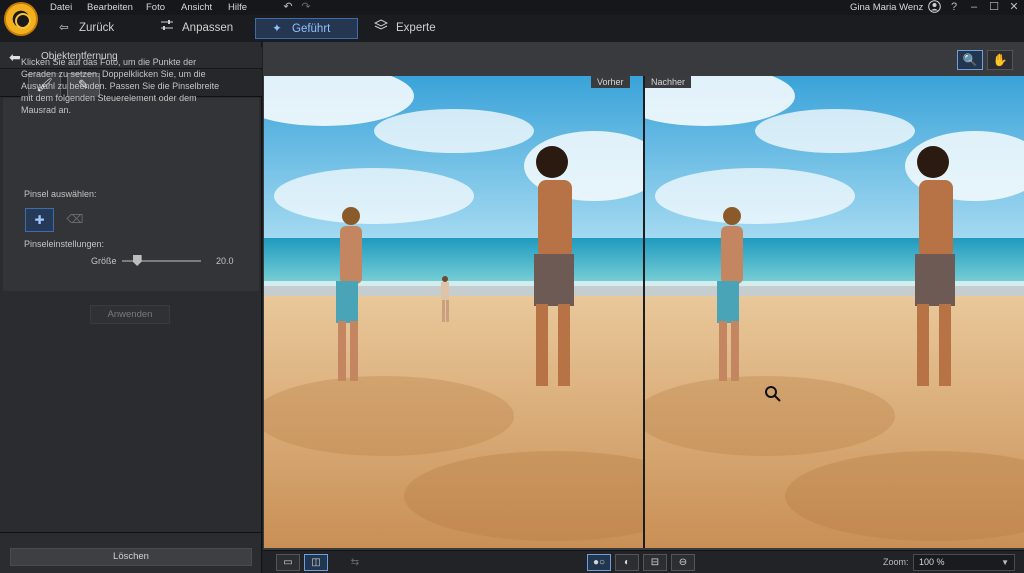  I want to click on brush-add-icon: ✚, so click(39, 220).